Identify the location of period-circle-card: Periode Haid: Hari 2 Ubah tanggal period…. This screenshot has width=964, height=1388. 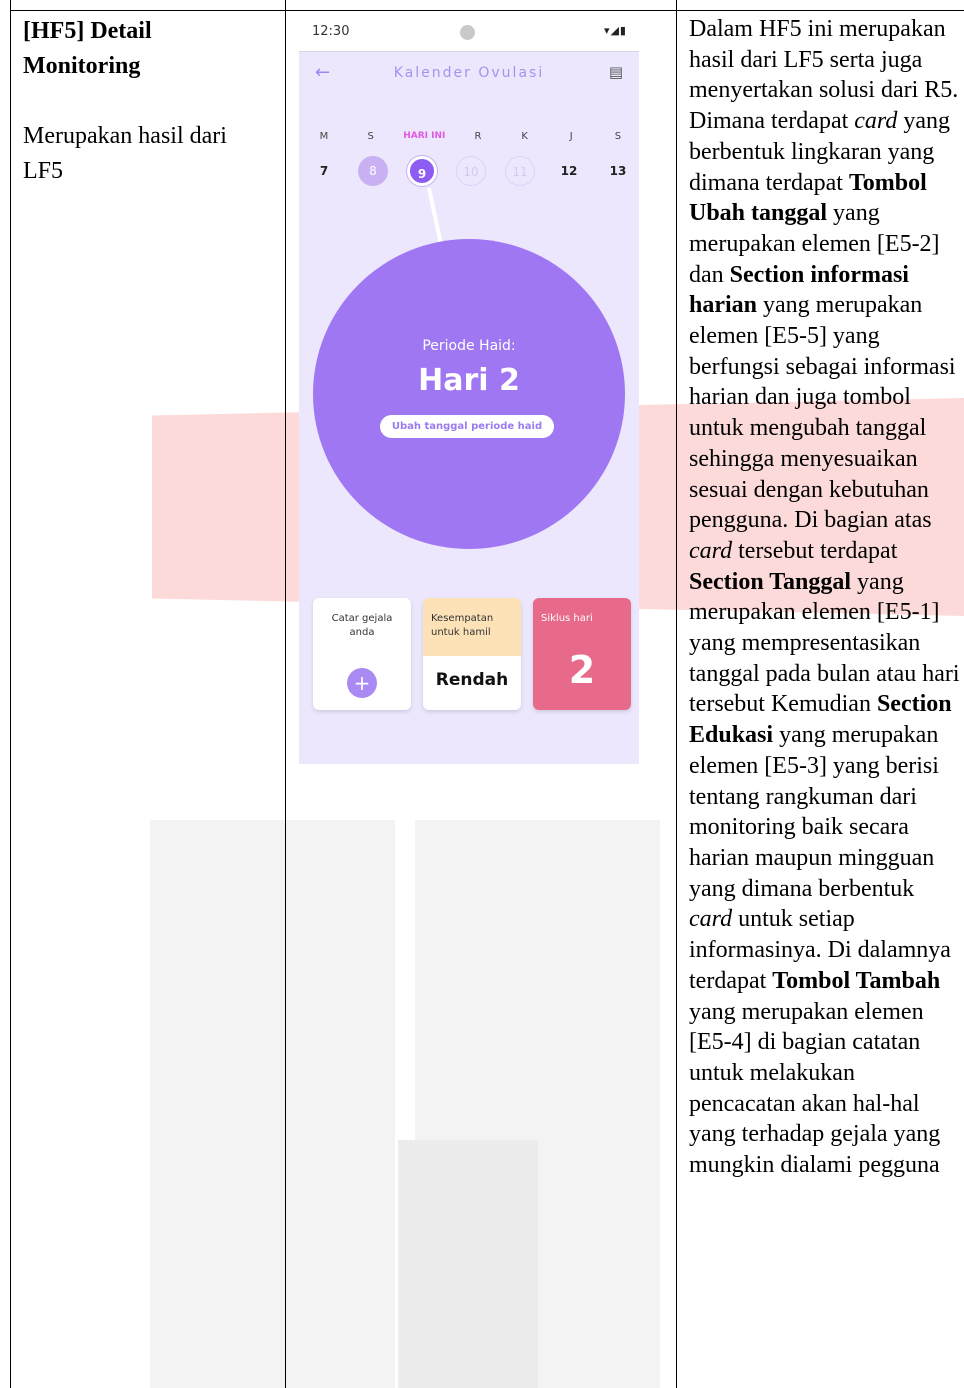
(469, 394).